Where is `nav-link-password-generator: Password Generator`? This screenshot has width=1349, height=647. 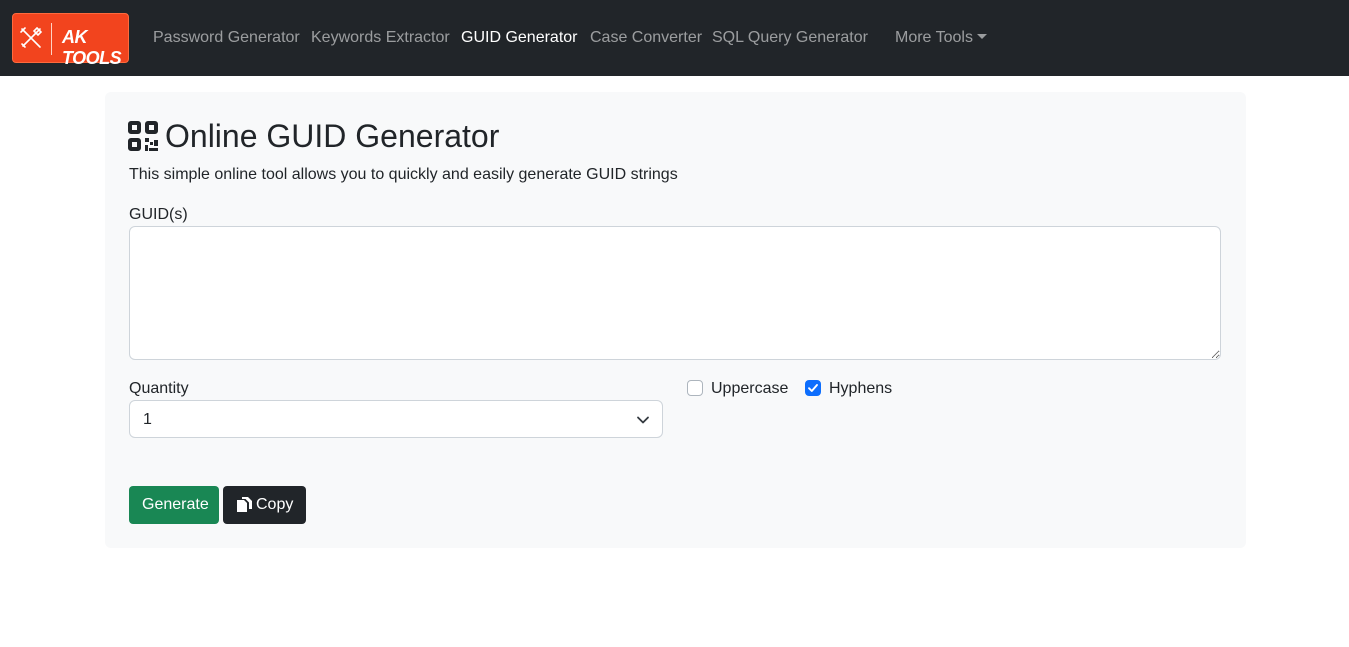
nav-link-password-generator: Password Generator is located at coordinates (226, 38).